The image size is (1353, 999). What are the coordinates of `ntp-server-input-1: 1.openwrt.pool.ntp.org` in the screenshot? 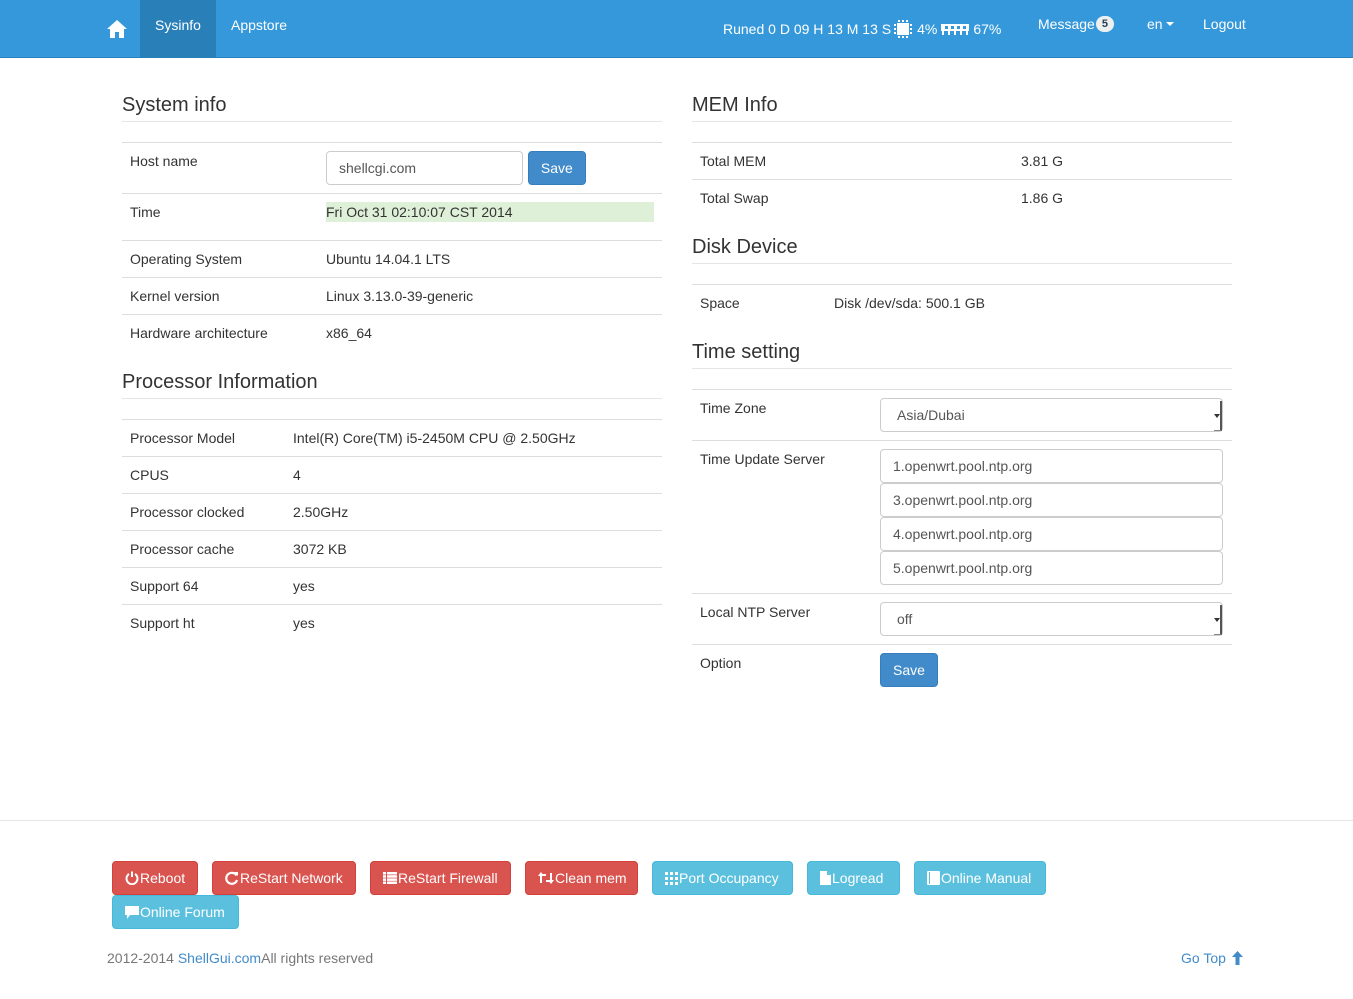 It's located at (1051, 466).